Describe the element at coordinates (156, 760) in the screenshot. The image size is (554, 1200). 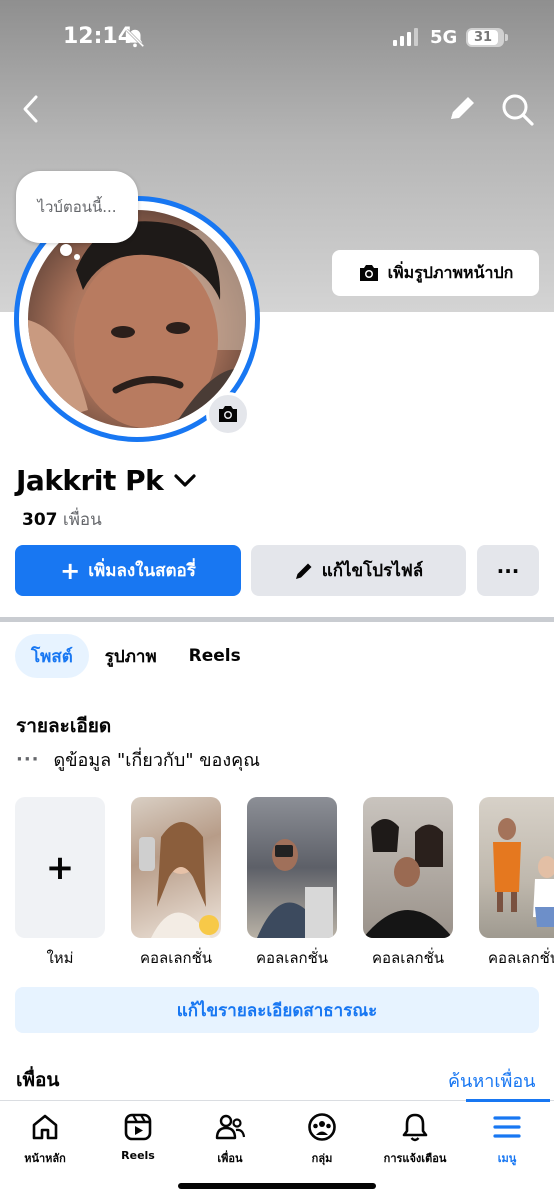
I see `about-info-text: ดูข้อมูล "เกี่ยวกับ" ของคุณ` at that location.